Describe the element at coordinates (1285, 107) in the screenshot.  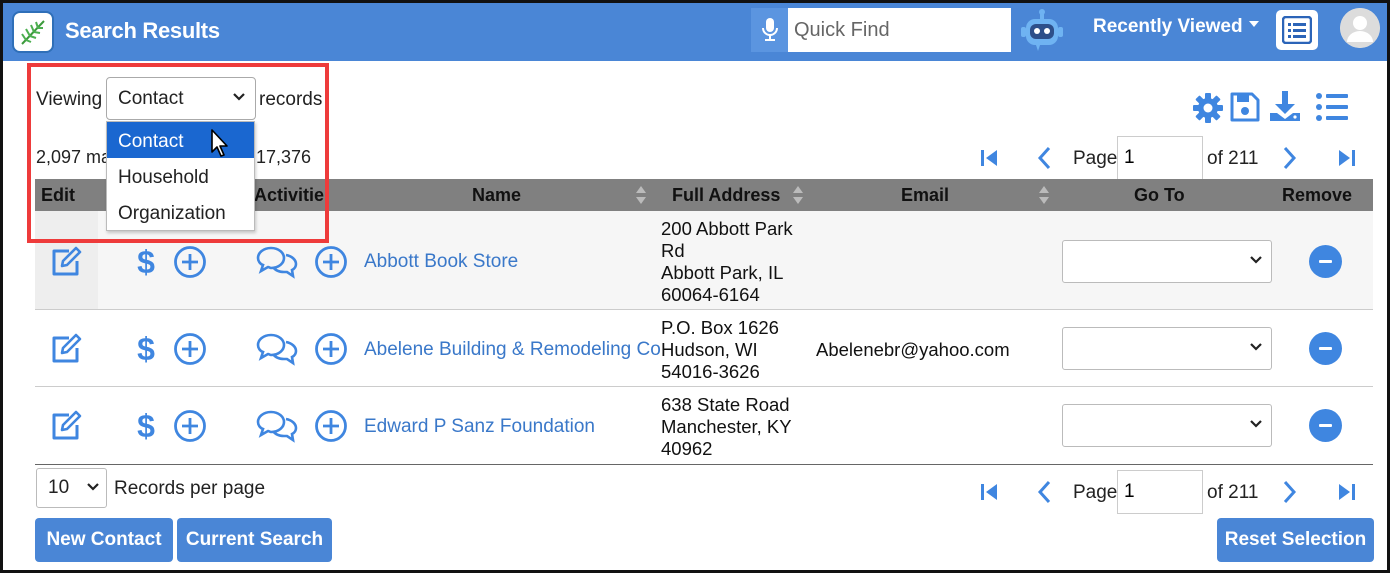
I see `download-icon` at that location.